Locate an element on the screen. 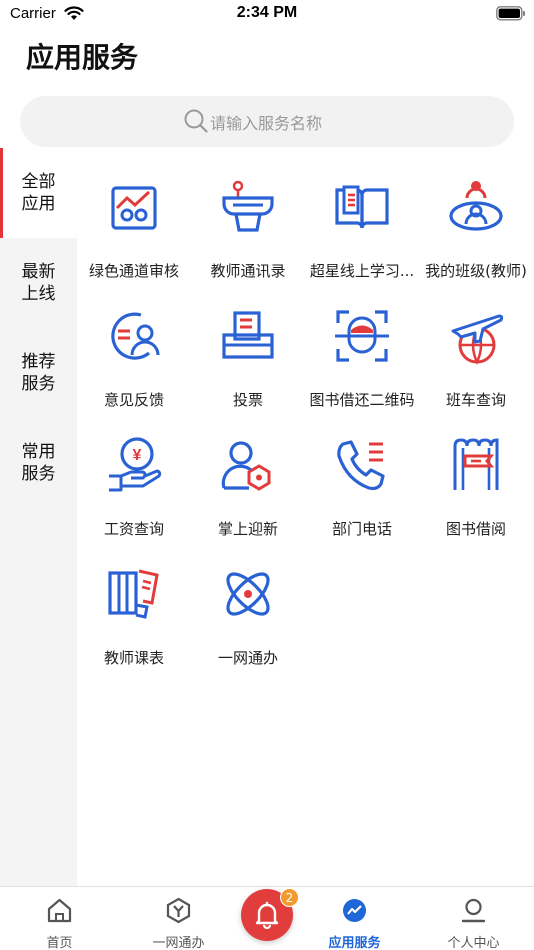 The image size is (534, 950). app-label: 意见反馈 is located at coordinates (133, 400).